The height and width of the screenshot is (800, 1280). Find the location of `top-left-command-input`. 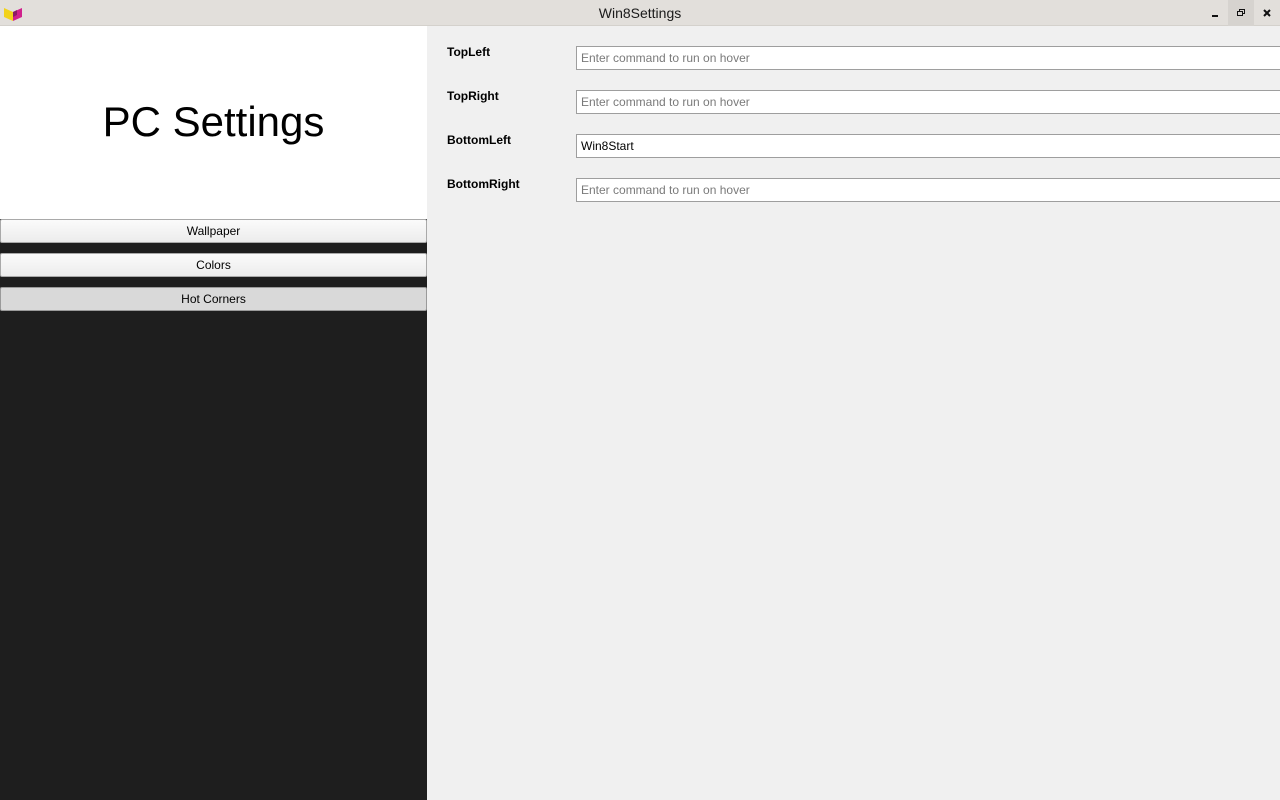

top-left-command-input is located at coordinates (928, 58).